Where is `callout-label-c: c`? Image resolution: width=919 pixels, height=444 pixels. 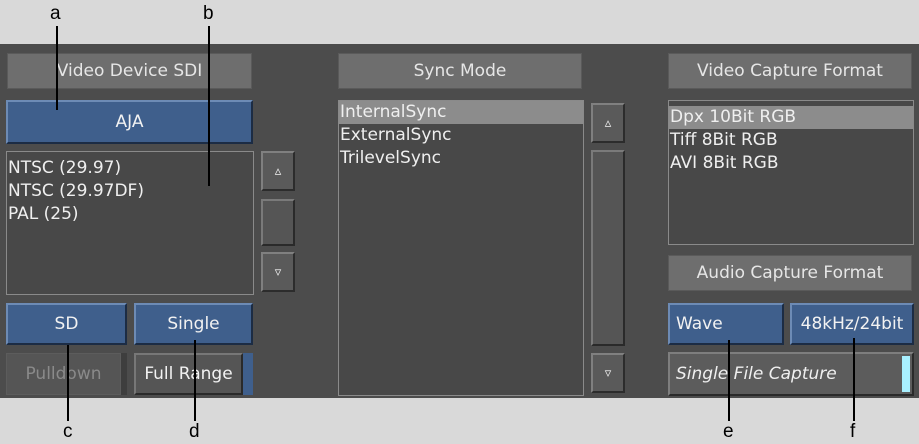
callout-label-c: c is located at coordinates (68, 431).